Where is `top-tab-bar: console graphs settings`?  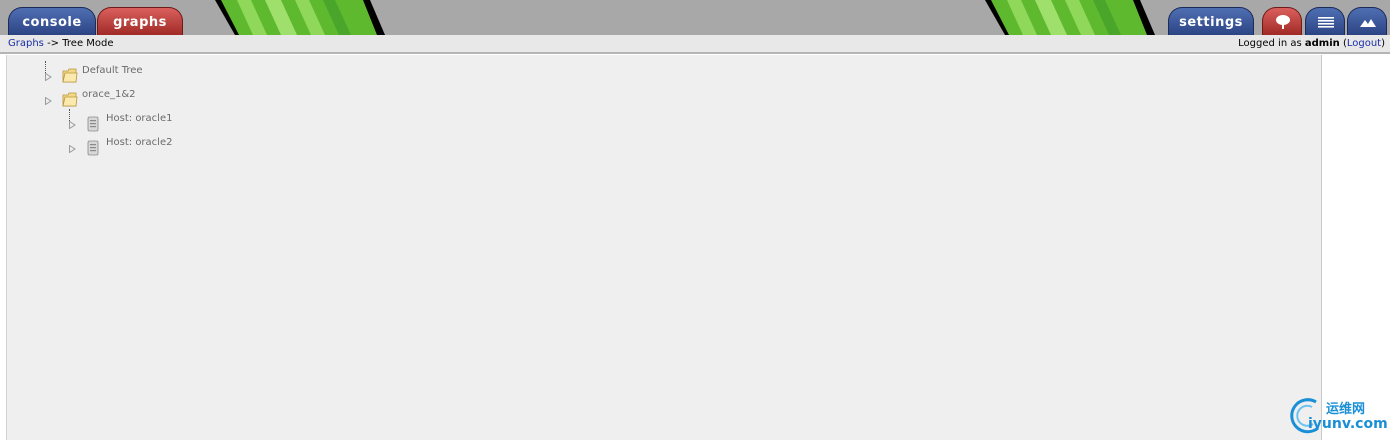
top-tab-bar: console graphs settings is located at coordinates (695, 17).